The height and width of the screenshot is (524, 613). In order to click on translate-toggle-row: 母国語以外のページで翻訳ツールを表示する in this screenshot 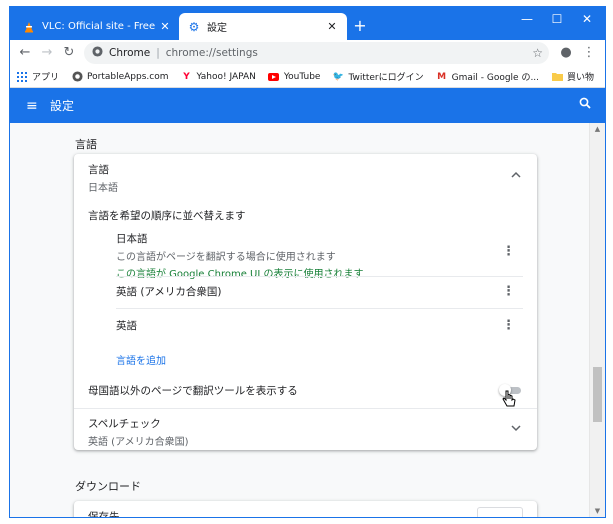, I will do `click(305, 394)`.